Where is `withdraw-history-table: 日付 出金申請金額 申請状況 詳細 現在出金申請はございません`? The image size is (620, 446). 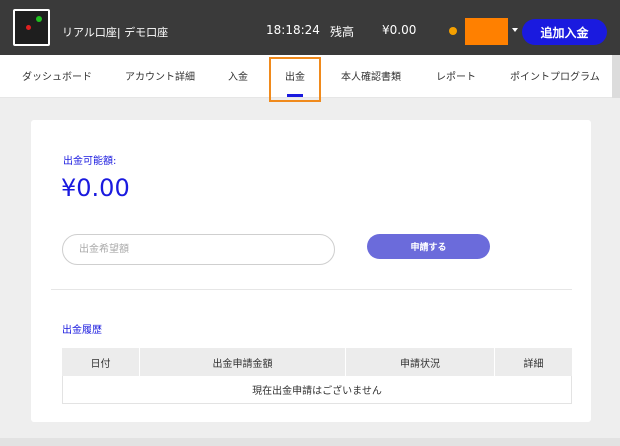 withdraw-history-table: 日付 出金申請金額 申請状況 詳細 現在出金申請はございません is located at coordinates (317, 376).